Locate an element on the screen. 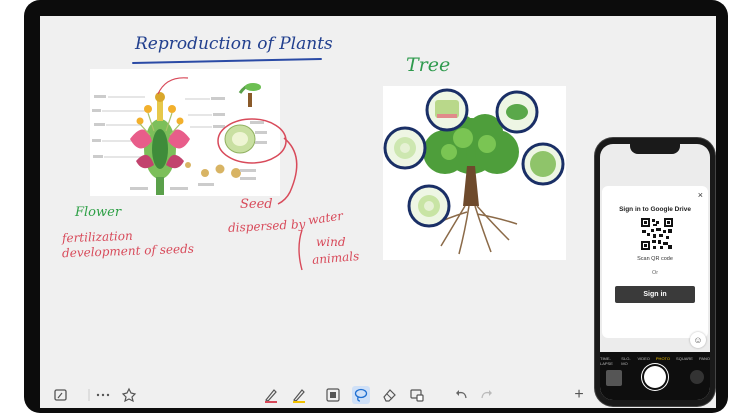 The image size is (749, 413). eraser-icon is located at coordinates (389, 395).